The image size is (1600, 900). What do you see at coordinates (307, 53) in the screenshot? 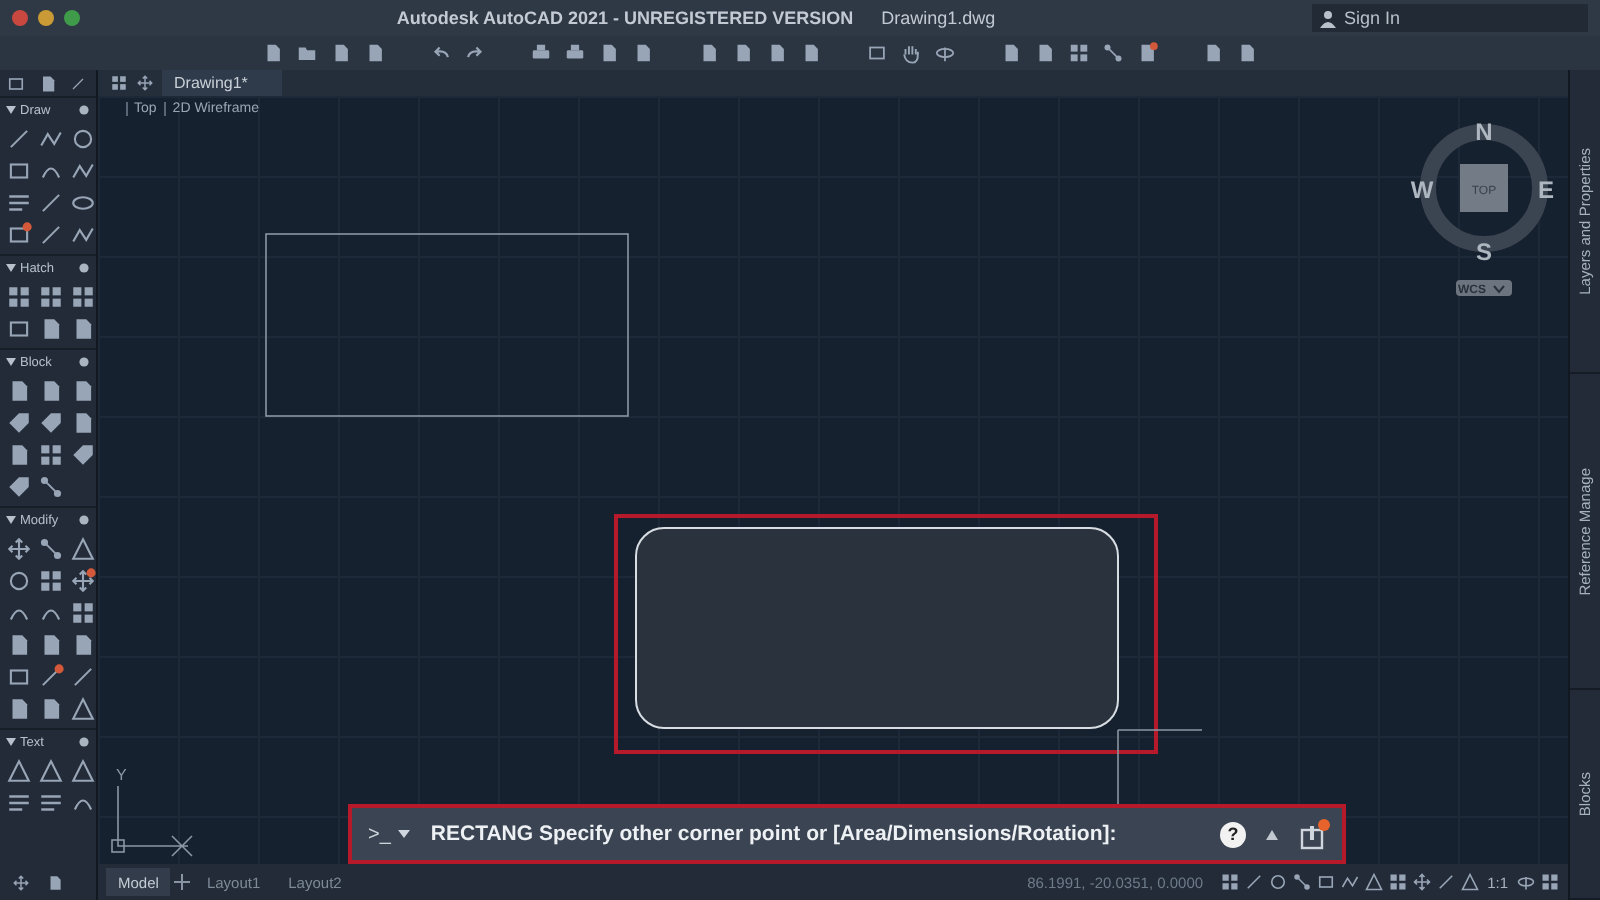
I see `folder-icon` at bounding box center [307, 53].